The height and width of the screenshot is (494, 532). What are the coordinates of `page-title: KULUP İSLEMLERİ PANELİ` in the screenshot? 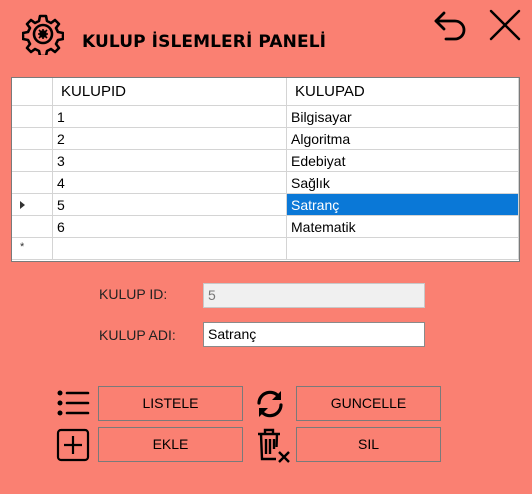 It's located at (204, 42).